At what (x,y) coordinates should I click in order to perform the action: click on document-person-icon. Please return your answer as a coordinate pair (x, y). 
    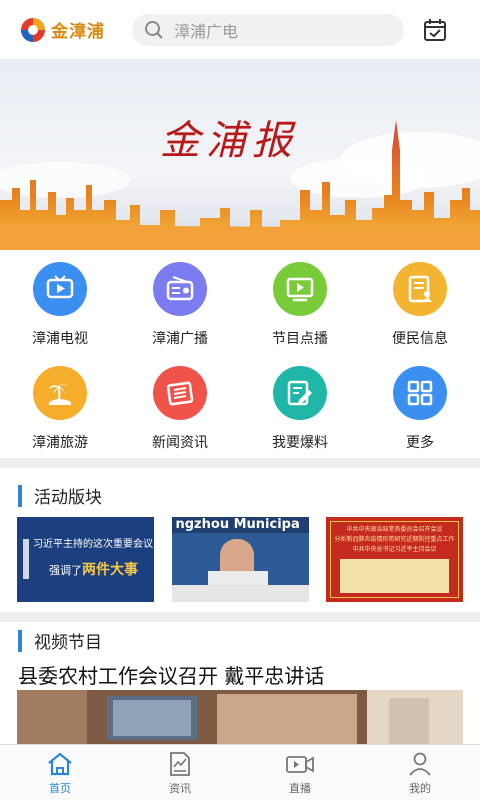
    Looking at the image, I should click on (420, 289).